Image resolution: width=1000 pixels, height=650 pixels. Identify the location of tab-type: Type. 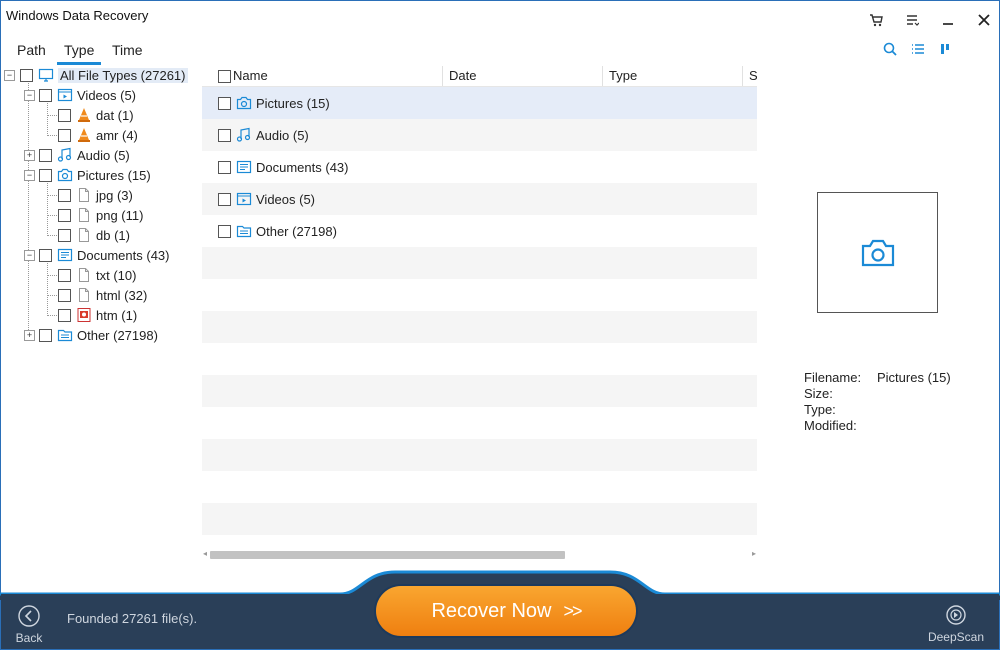
(79, 52).